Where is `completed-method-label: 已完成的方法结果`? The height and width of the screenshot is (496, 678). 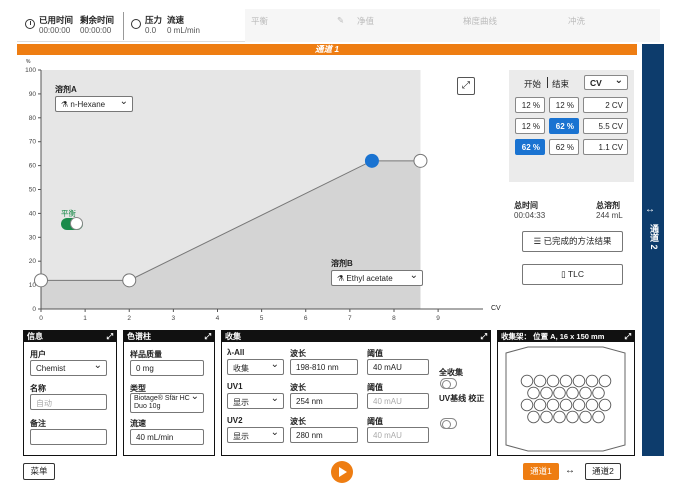 completed-method-label: 已完成的方法结果 is located at coordinates (577, 241).